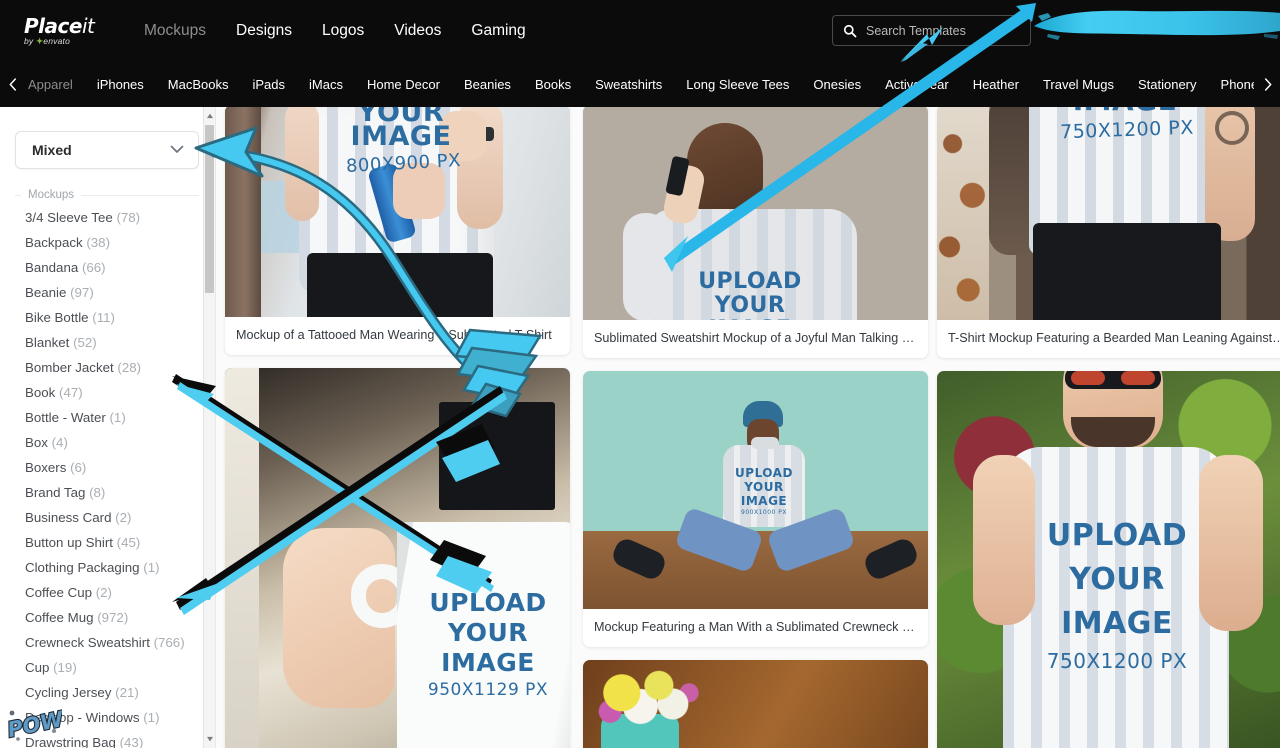  I want to click on divider-right, so click(140, 195).